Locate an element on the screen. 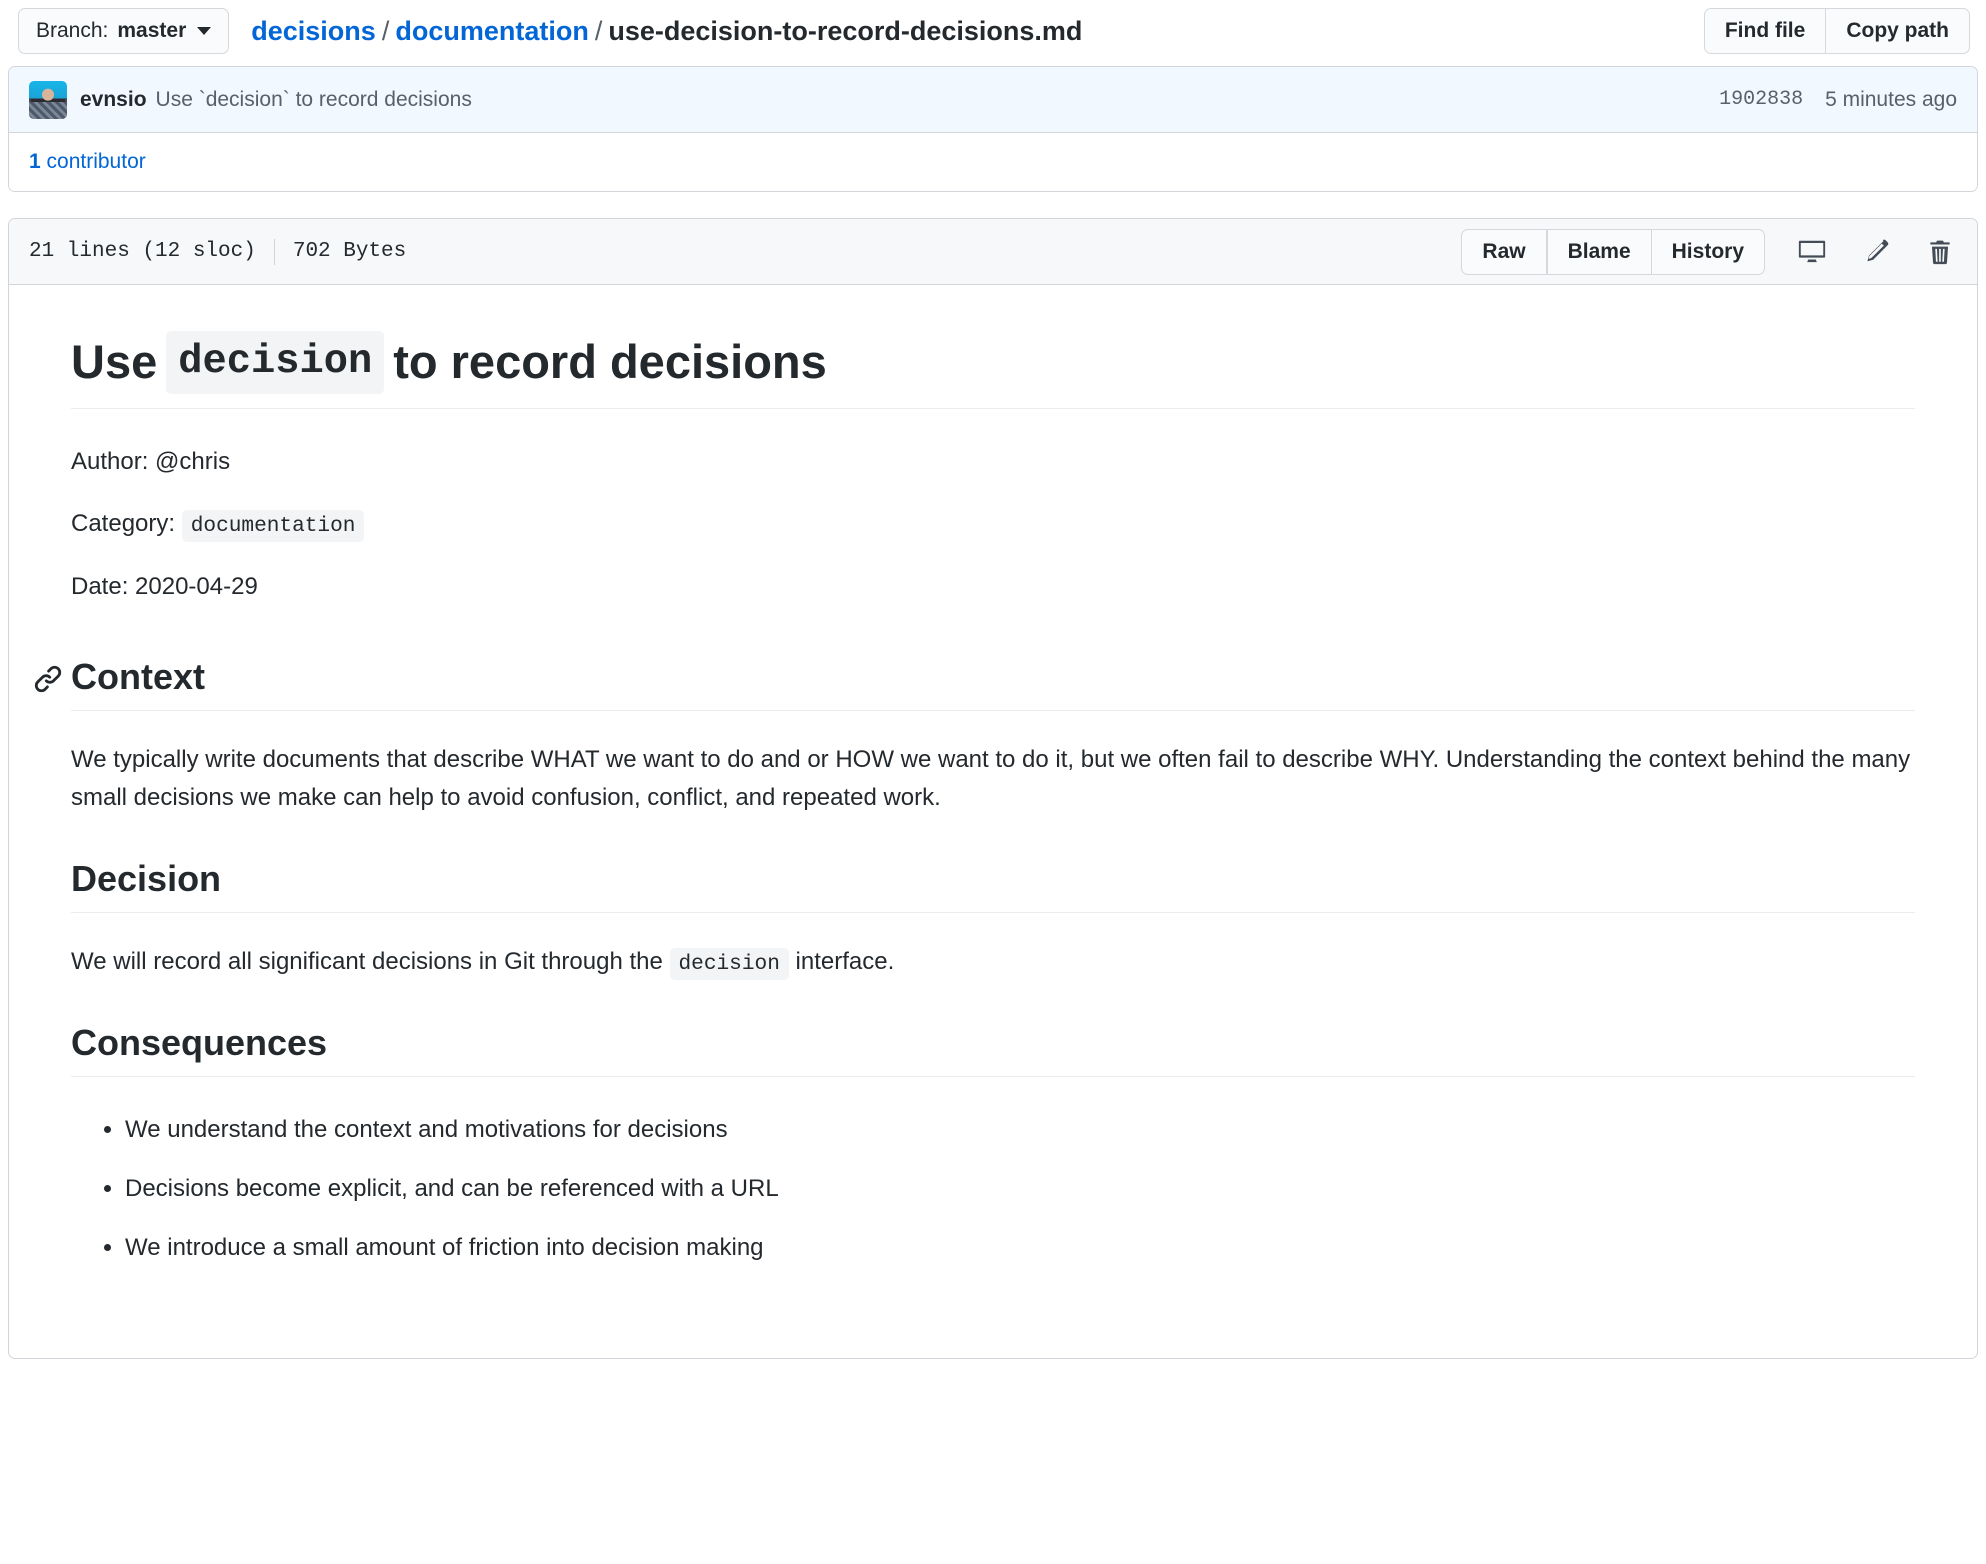  date-line: Date: 2020-04-29 is located at coordinates (164, 586).